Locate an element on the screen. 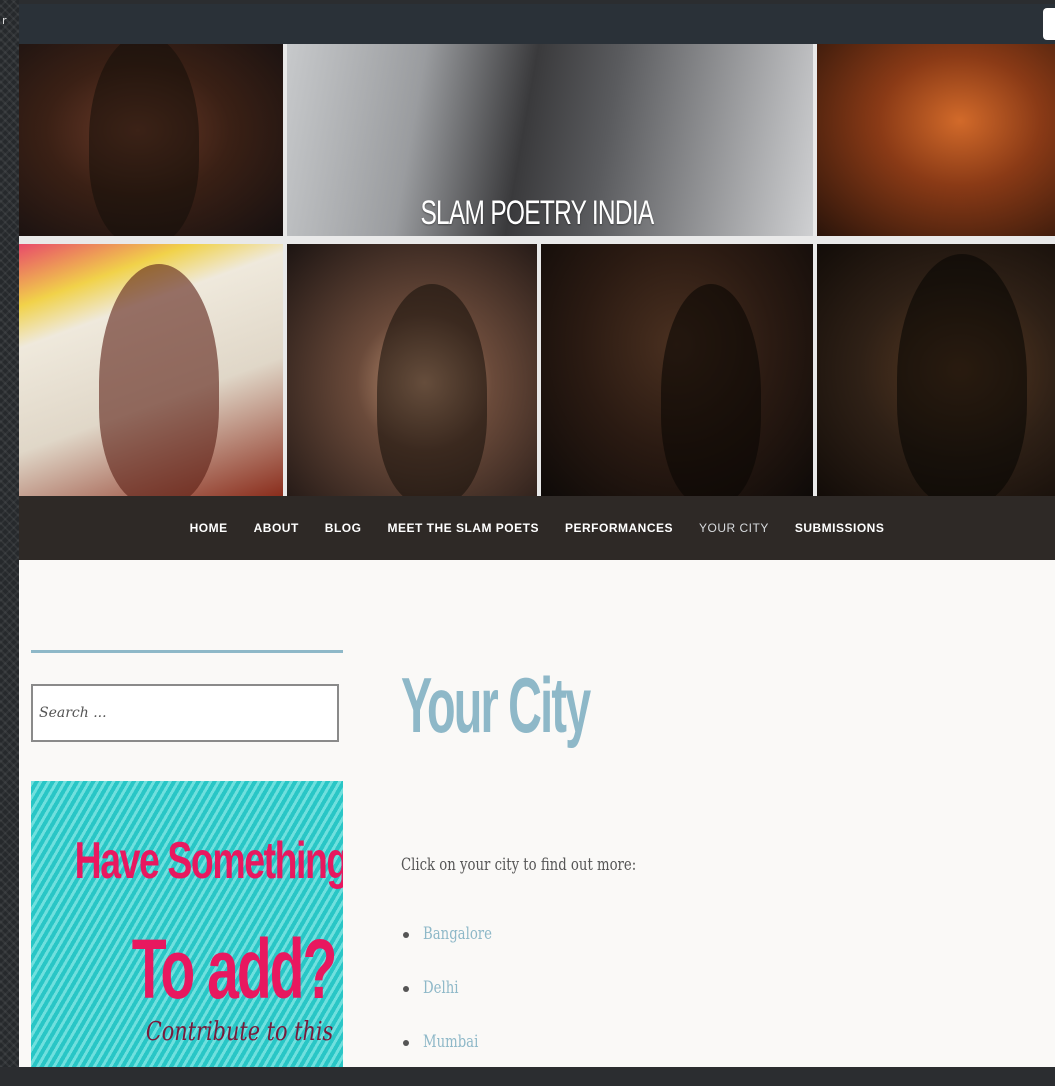 The width and height of the screenshot is (1055, 1086). list-item: Delhi is located at coordinates (456, 1005).